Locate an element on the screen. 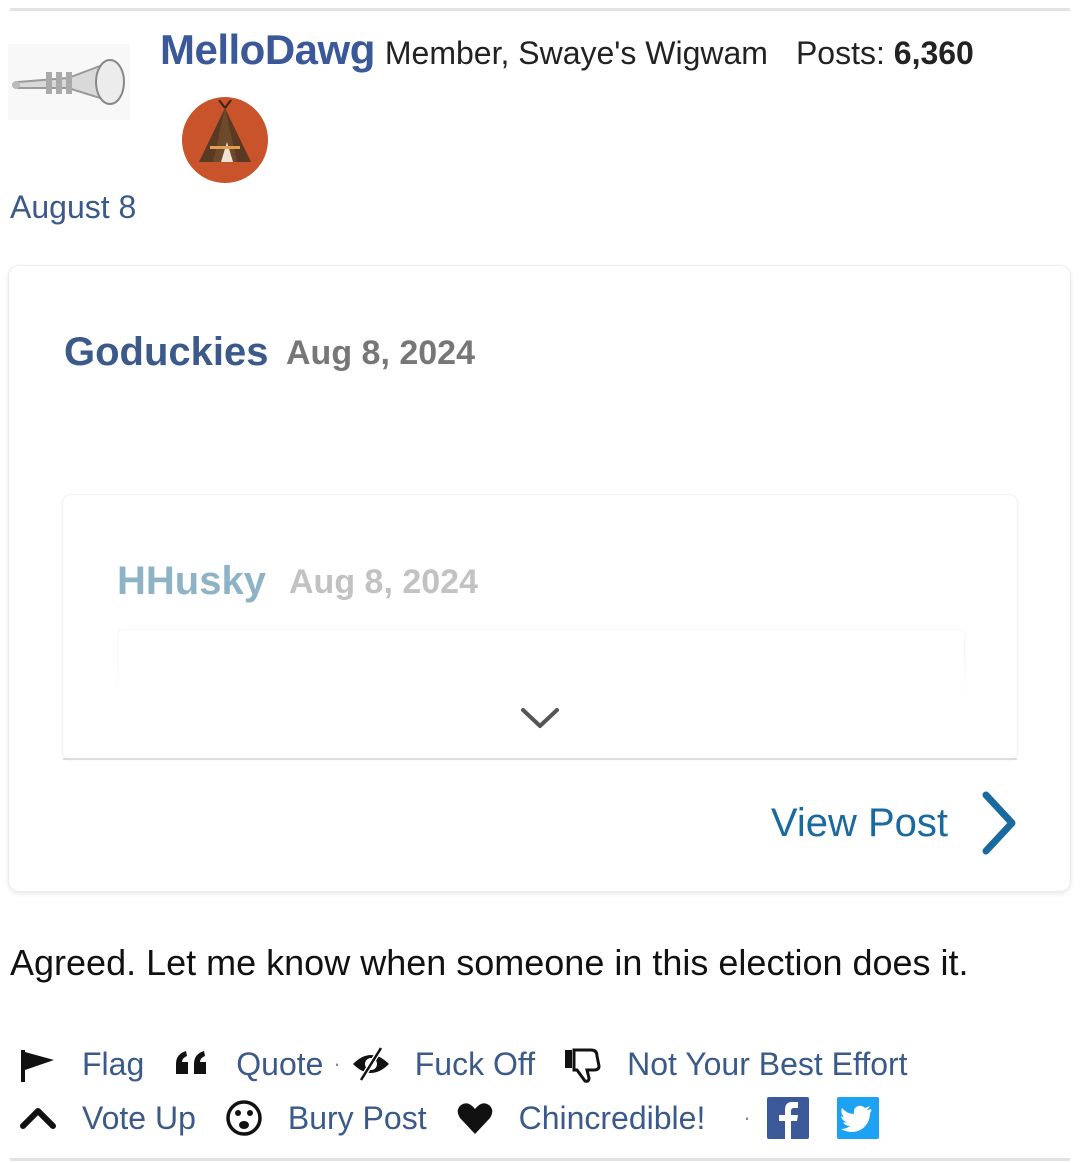 The height and width of the screenshot is (1163, 1080). view-post-label: View Post is located at coordinates (859, 822).